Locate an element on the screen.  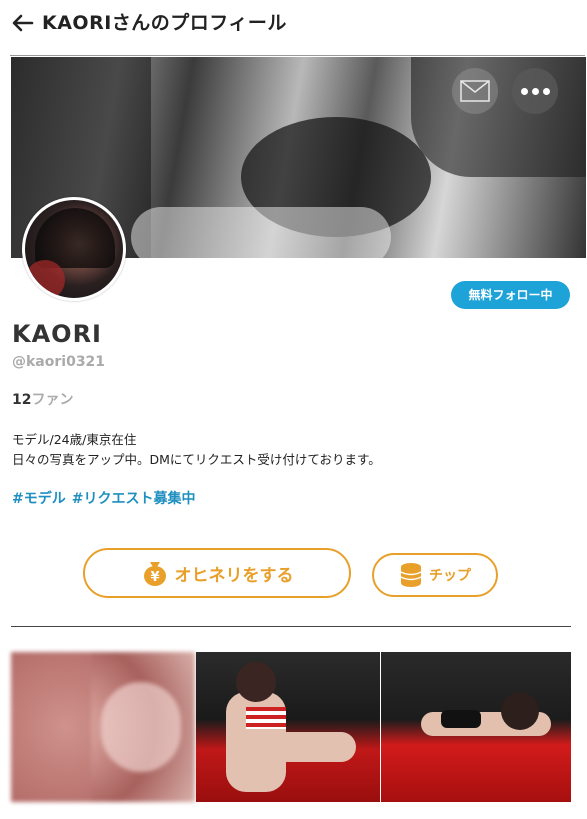
hashtag-list: #モデル #リクエスト募集中 is located at coordinates (106, 498).